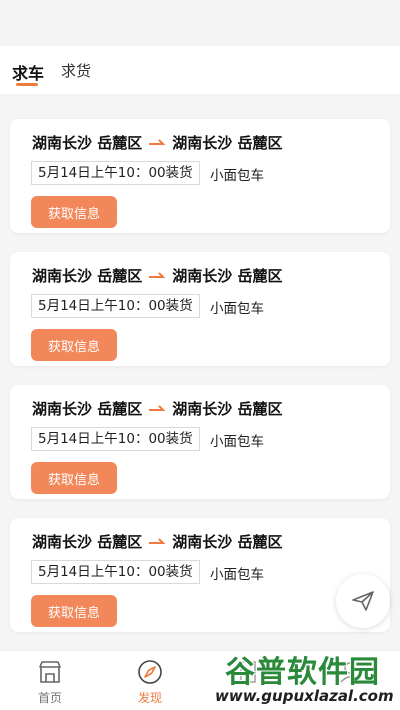  I want to click on publish-button, so click(363, 601).